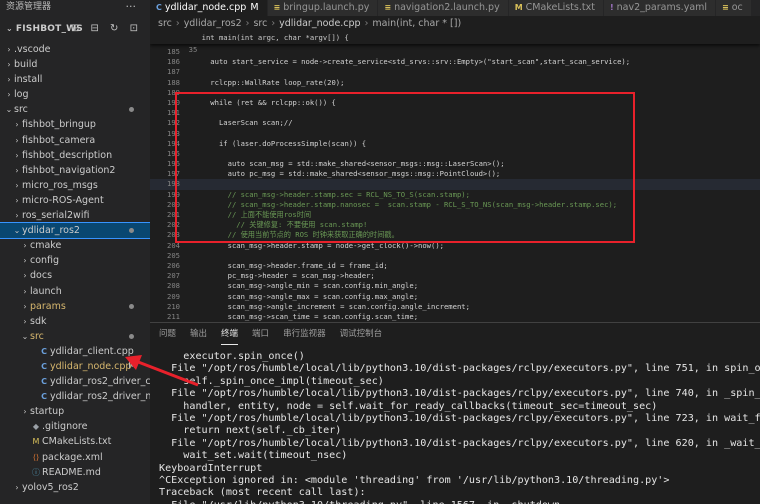  Describe the element at coordinates (173, 316) in the screenshot. I see `line-number: 211` at that location.